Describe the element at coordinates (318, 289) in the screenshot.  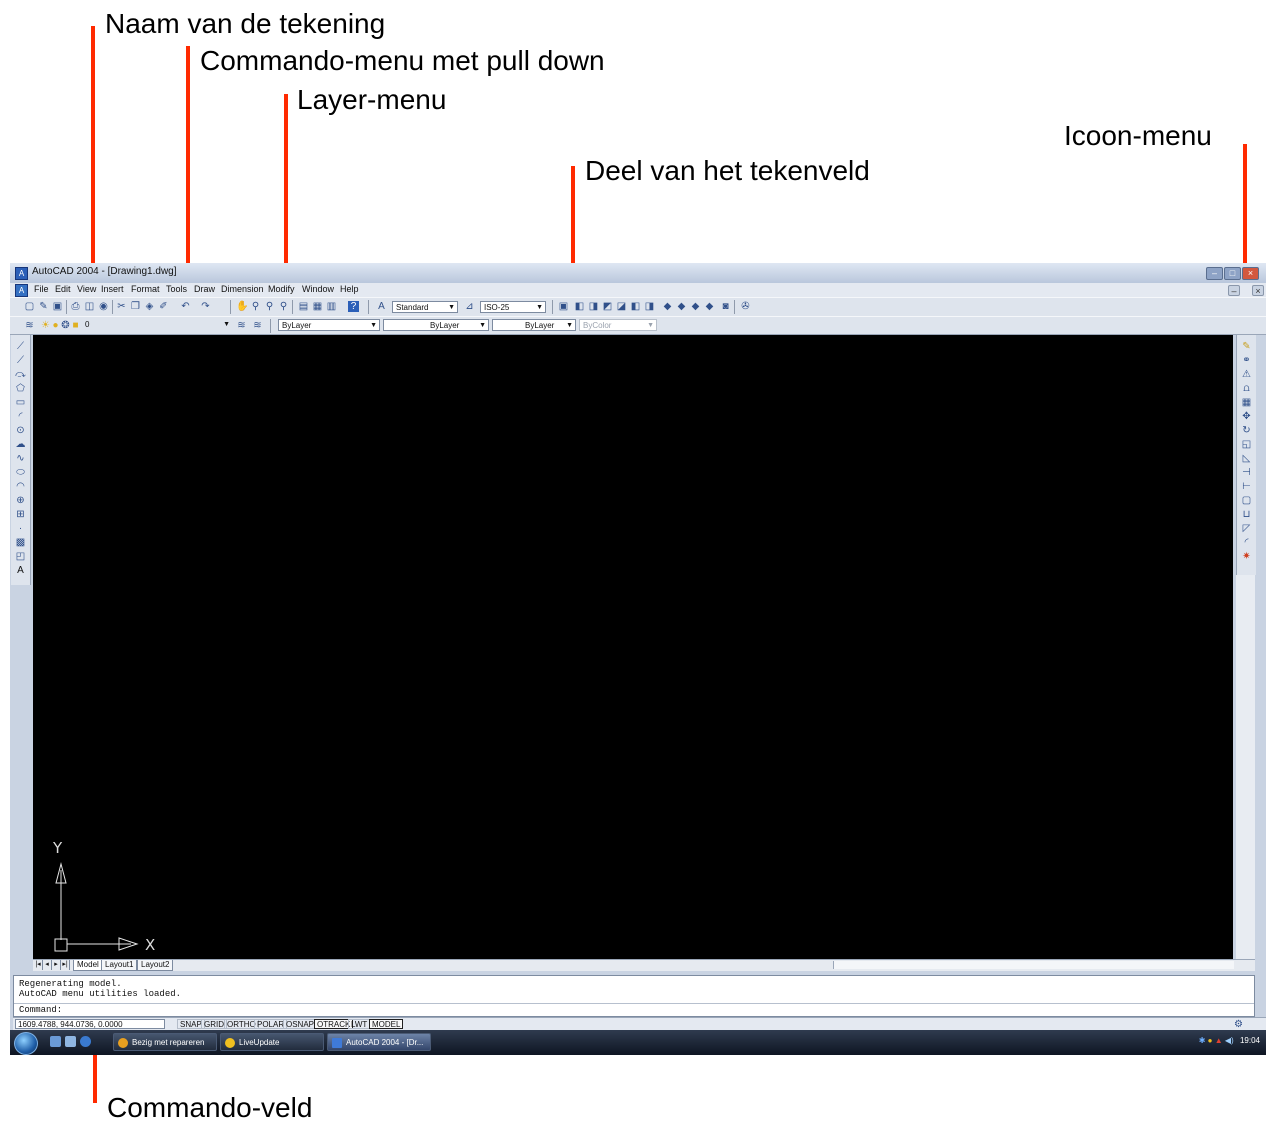
I see `menu-window: Window` at that location.